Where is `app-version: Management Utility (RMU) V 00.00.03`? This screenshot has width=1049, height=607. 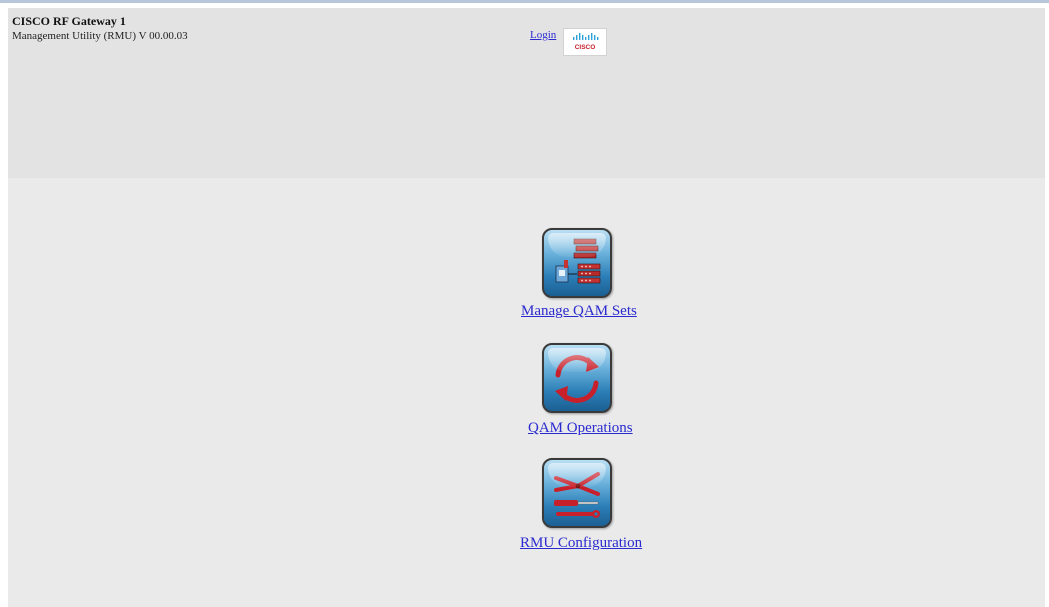
app-version: Management Utility (RMU) V 00.00.03 is located at coordinates (100, 36).